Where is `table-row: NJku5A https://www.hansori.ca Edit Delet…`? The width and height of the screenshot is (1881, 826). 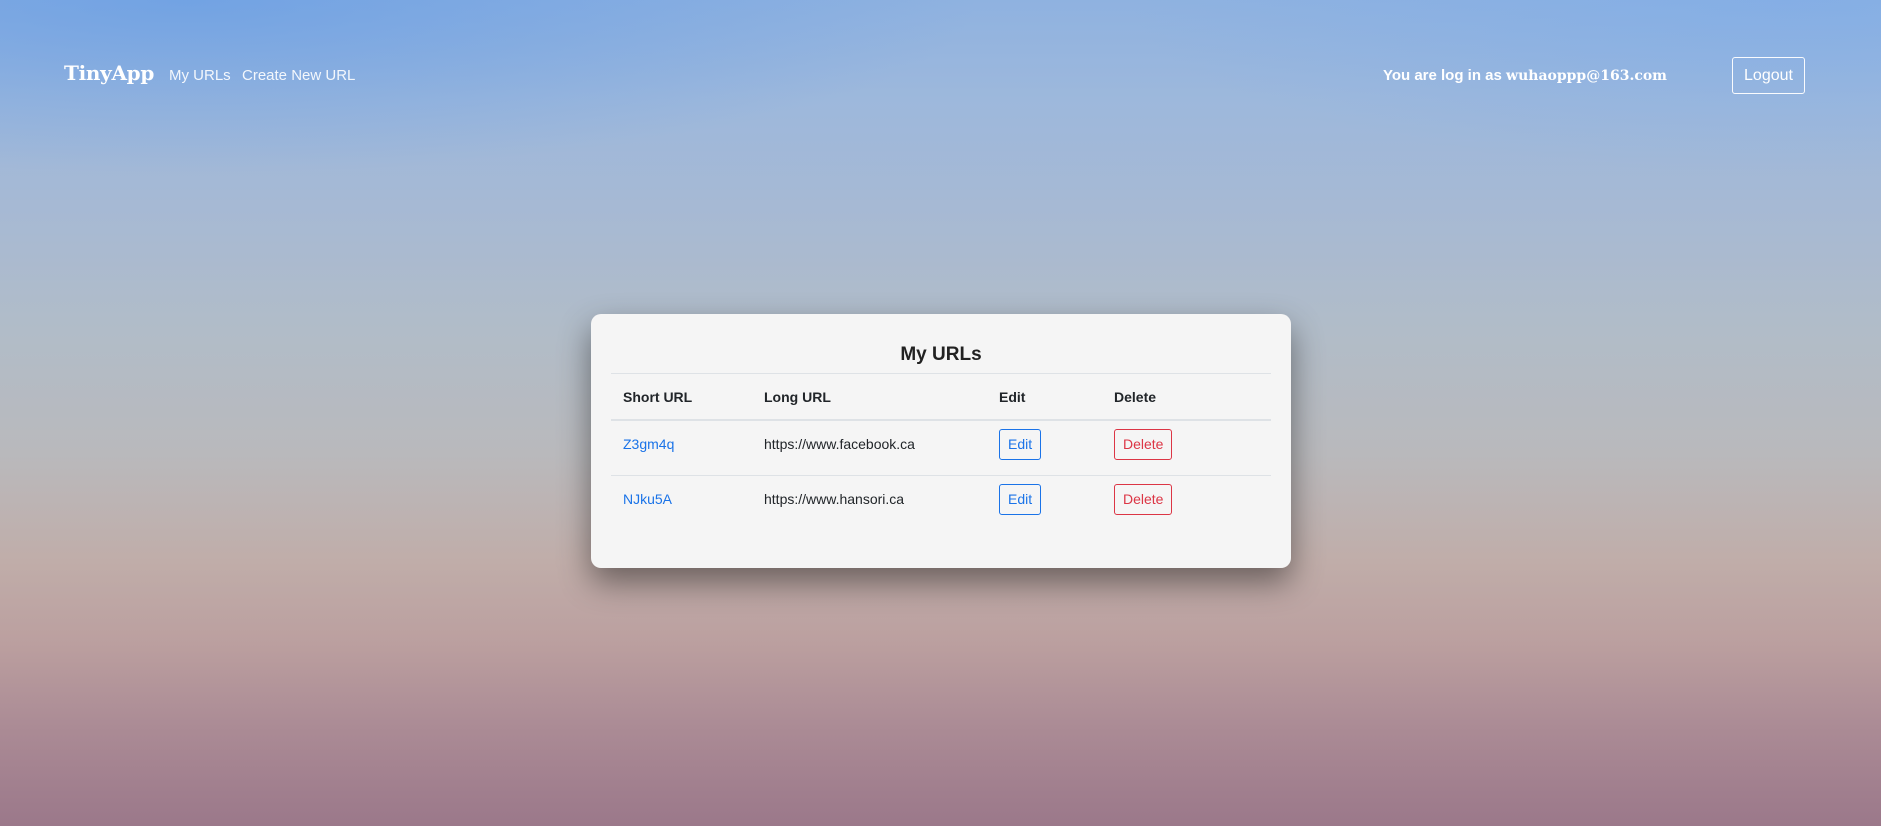
table-row: NJku5A https://www.hansori.ca Edit Delet… is located at coordinates (941, 502).